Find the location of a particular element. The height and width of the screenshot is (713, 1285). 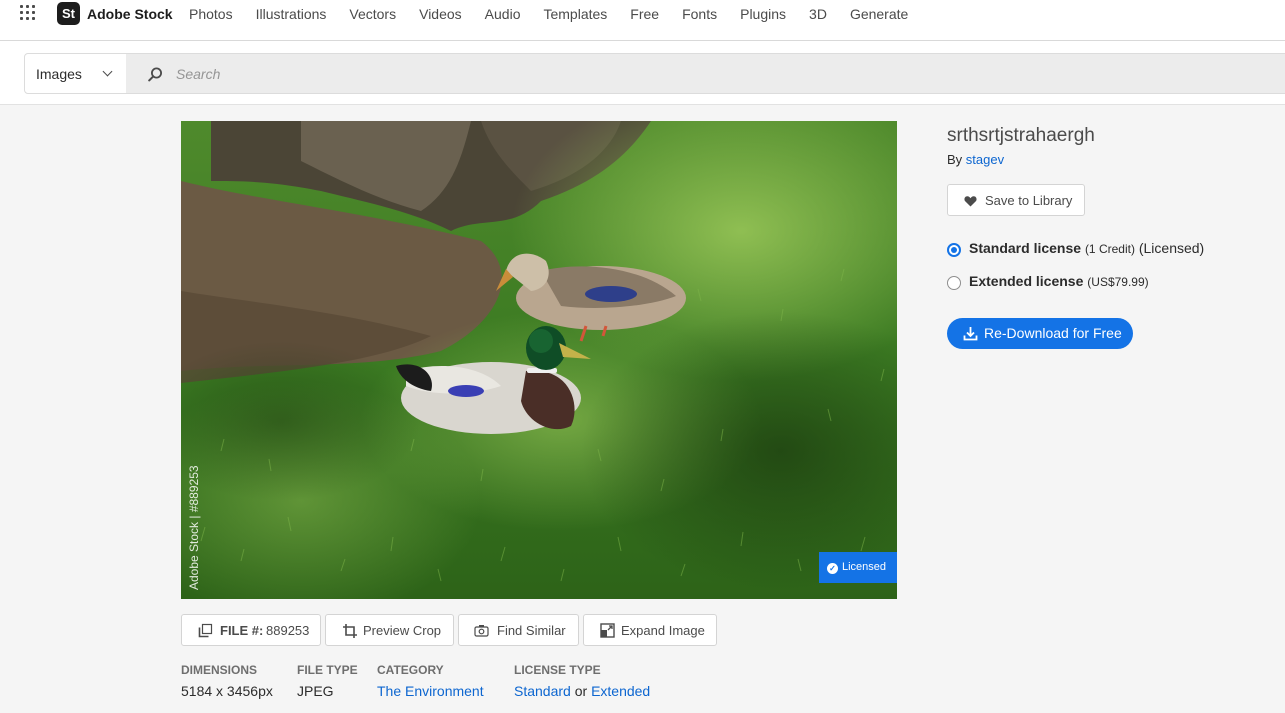

file-number-button: FILE #: 889253 is located at coordinates (251, 630).